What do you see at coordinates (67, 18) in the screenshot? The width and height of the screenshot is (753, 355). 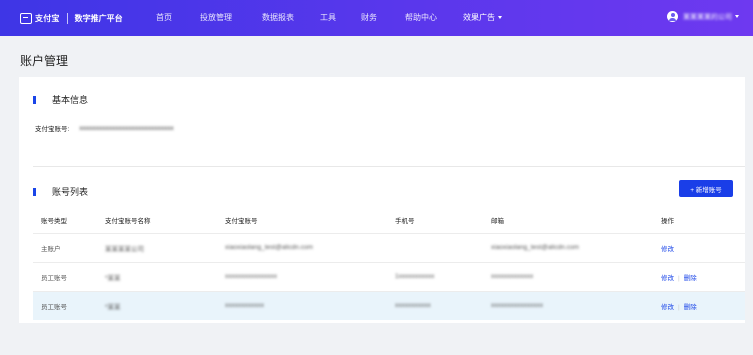 I see `brand-divider` at bounding box center [67, 18].